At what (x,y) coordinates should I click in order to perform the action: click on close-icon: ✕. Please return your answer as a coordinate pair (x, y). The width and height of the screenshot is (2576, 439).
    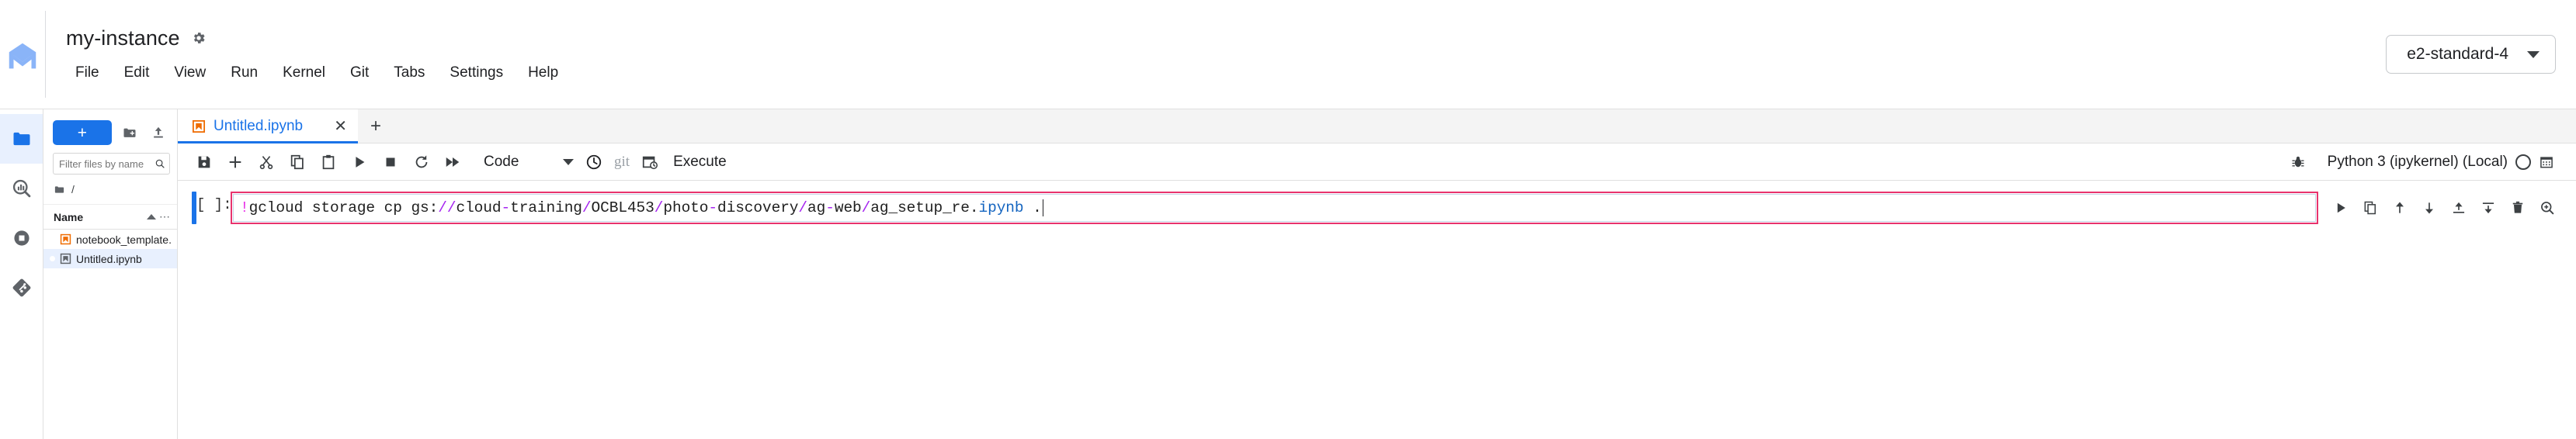
    Looking at the image, I should click on (330, 126).